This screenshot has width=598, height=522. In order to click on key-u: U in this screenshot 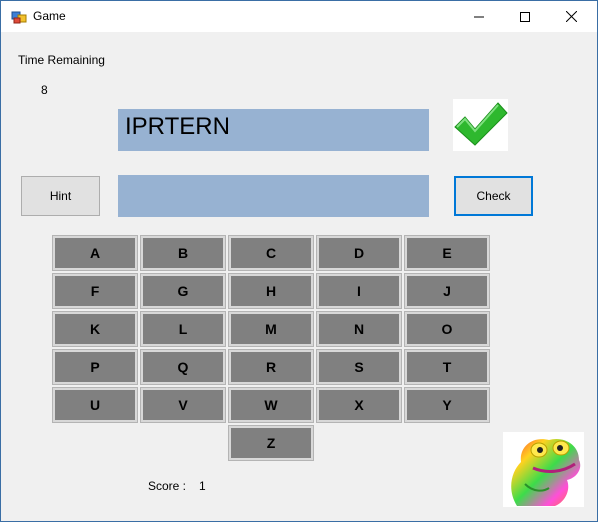, I will do `click(95, 405)`.